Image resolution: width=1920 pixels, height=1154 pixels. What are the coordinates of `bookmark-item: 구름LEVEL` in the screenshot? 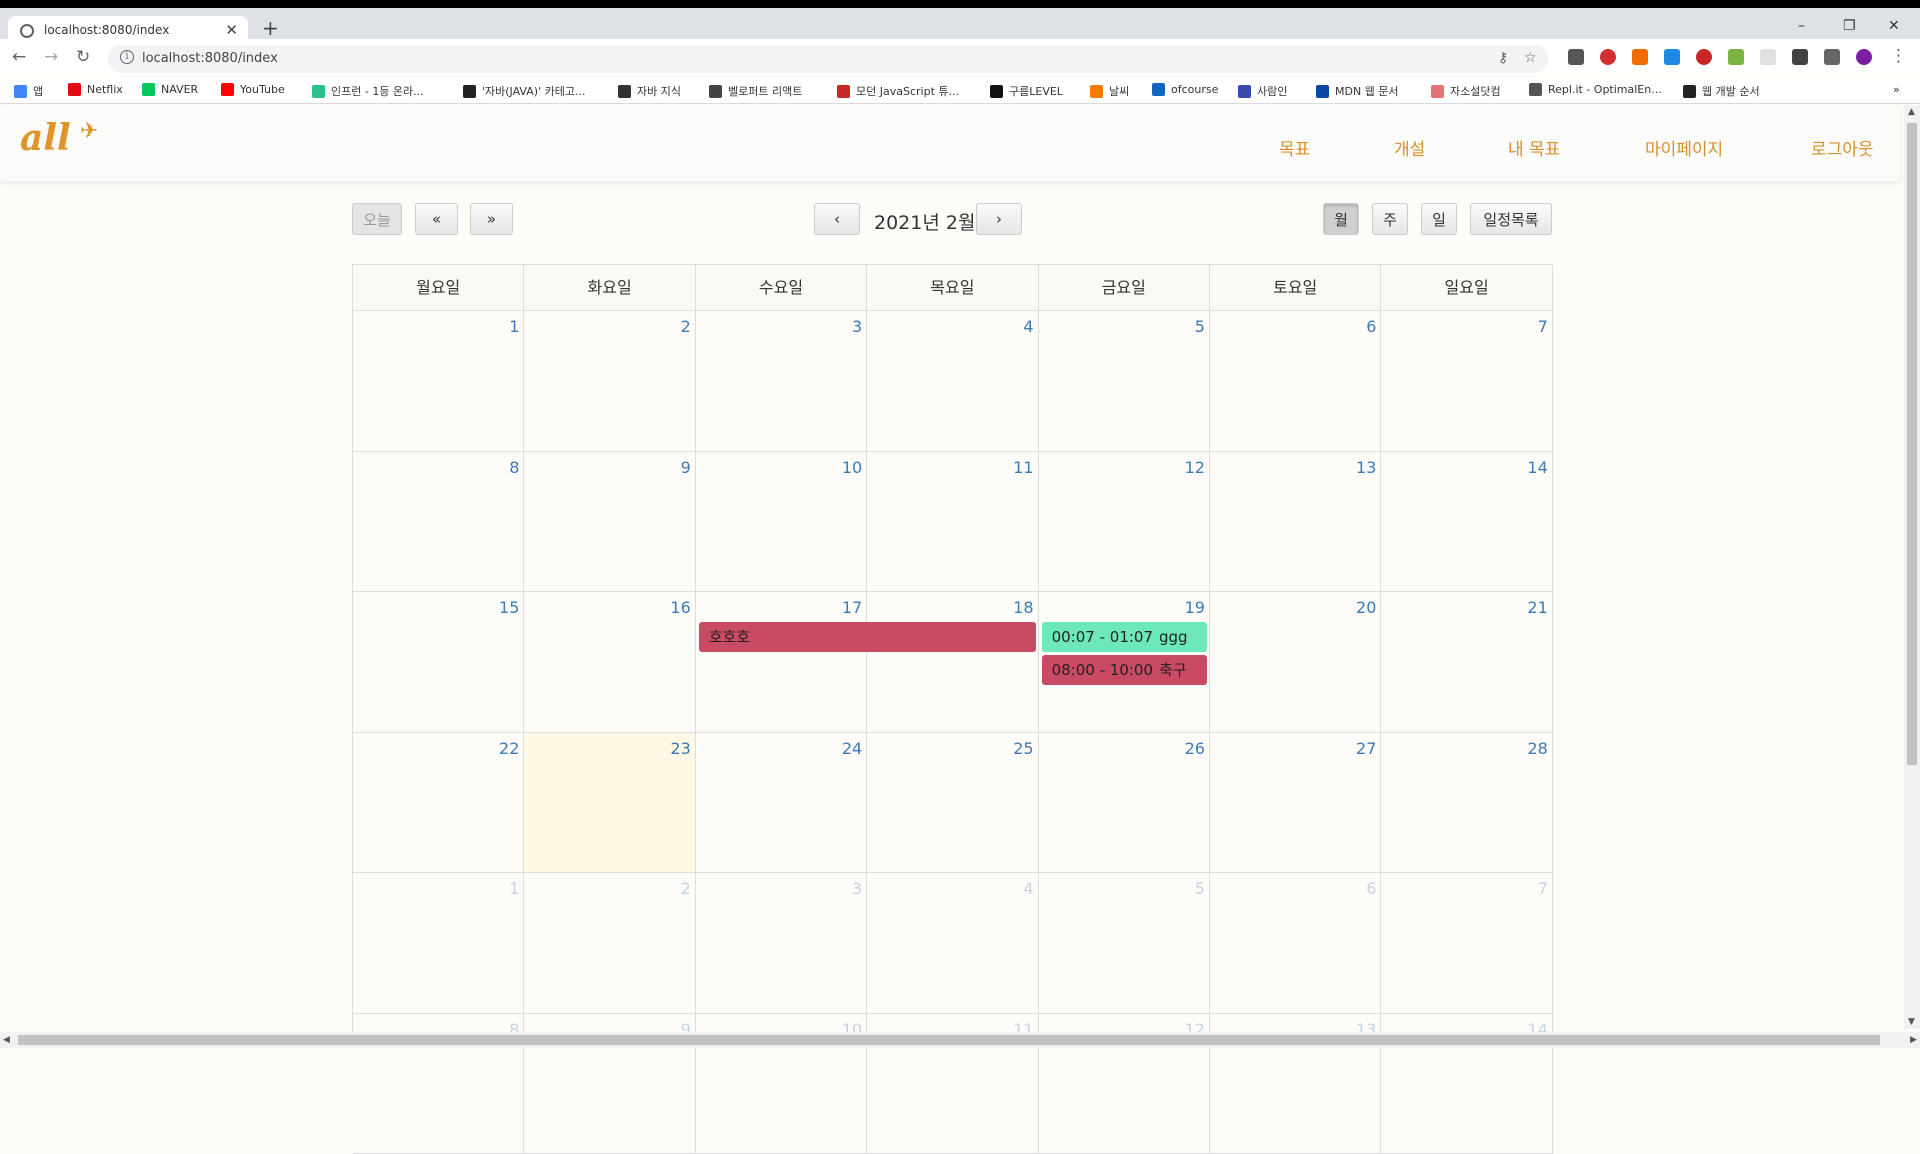 It's located at (1026, 91).